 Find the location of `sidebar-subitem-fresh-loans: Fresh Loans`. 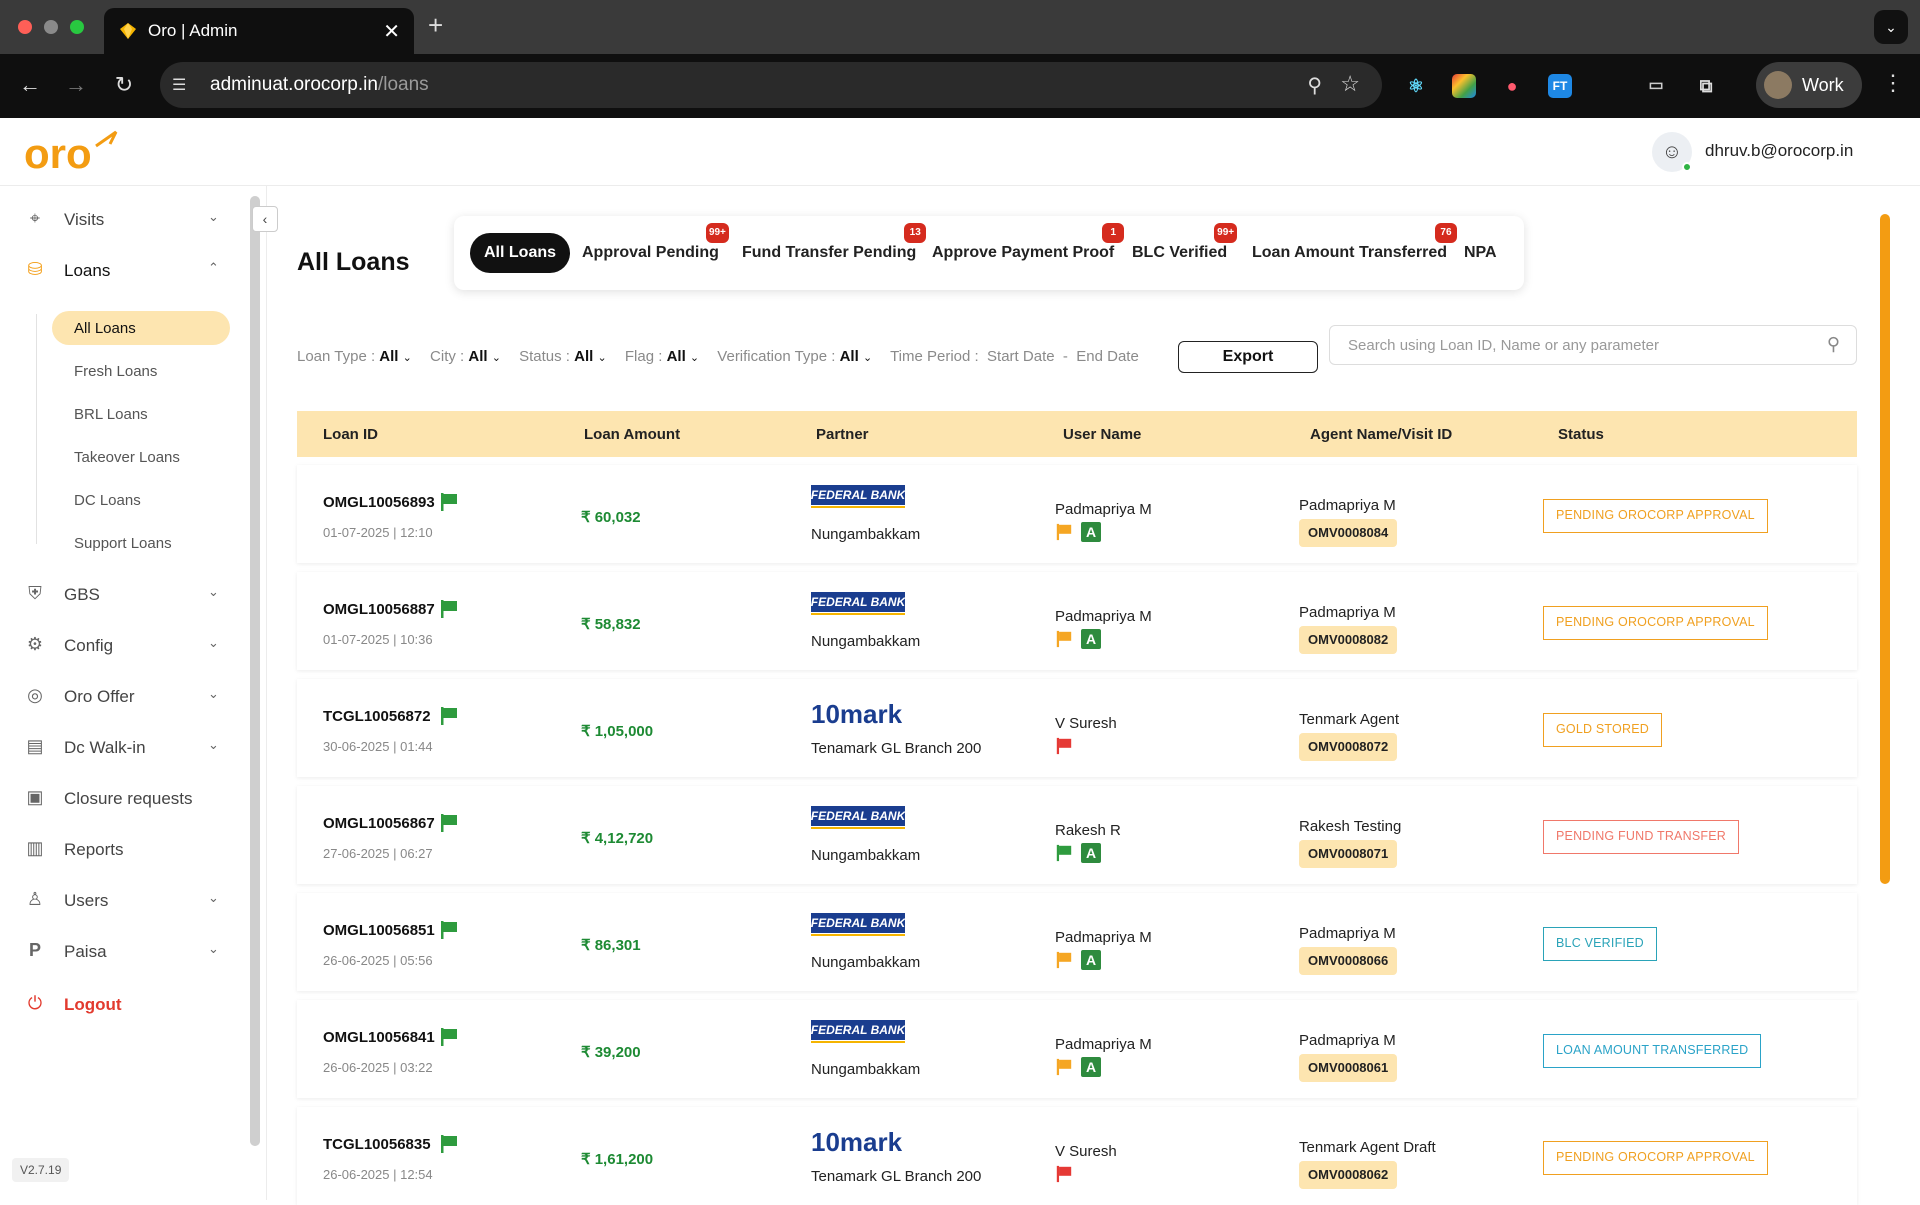

sidebar-subitem-fresh-loans: Fresh Loans is located at coordinates (141, 371).